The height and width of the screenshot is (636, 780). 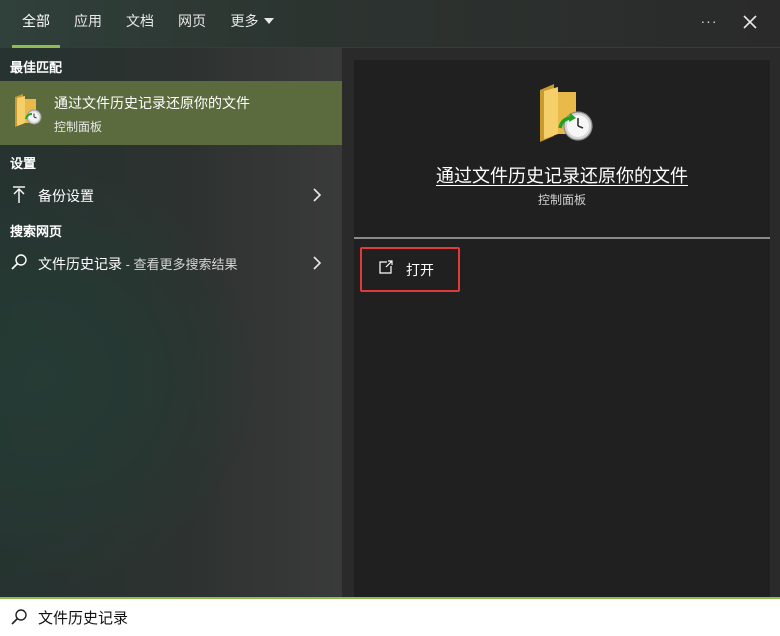 I want to click on detail-divider, so click(x=562, y=238).